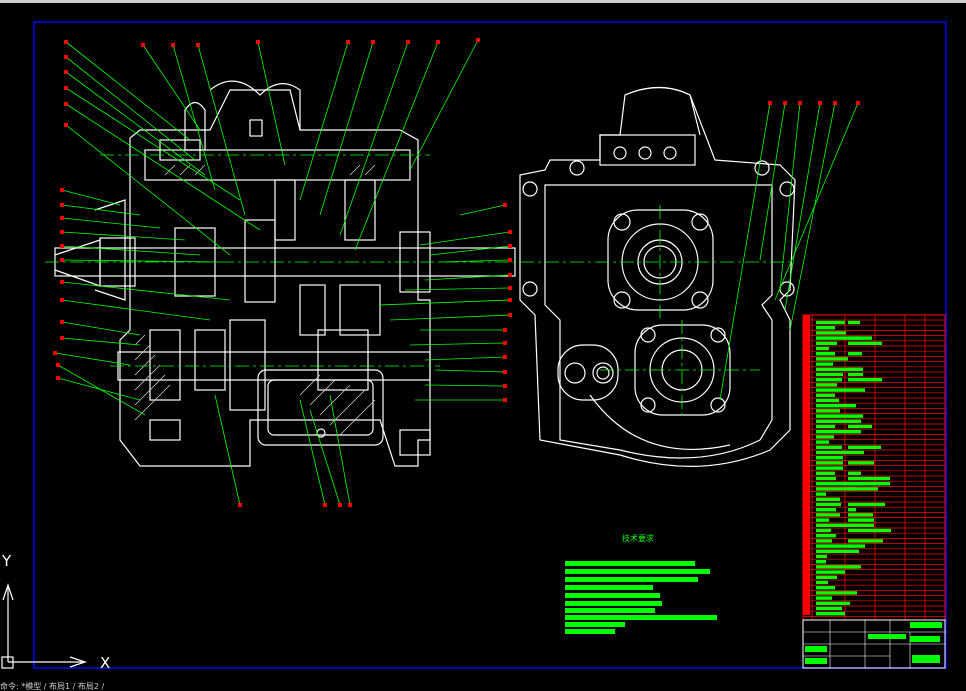 The height and width of the screenshot is (691, 966). What do you see at coordinates (874, 644) in the screenshot?
I see `title-block` at bounding box center [874, 644].